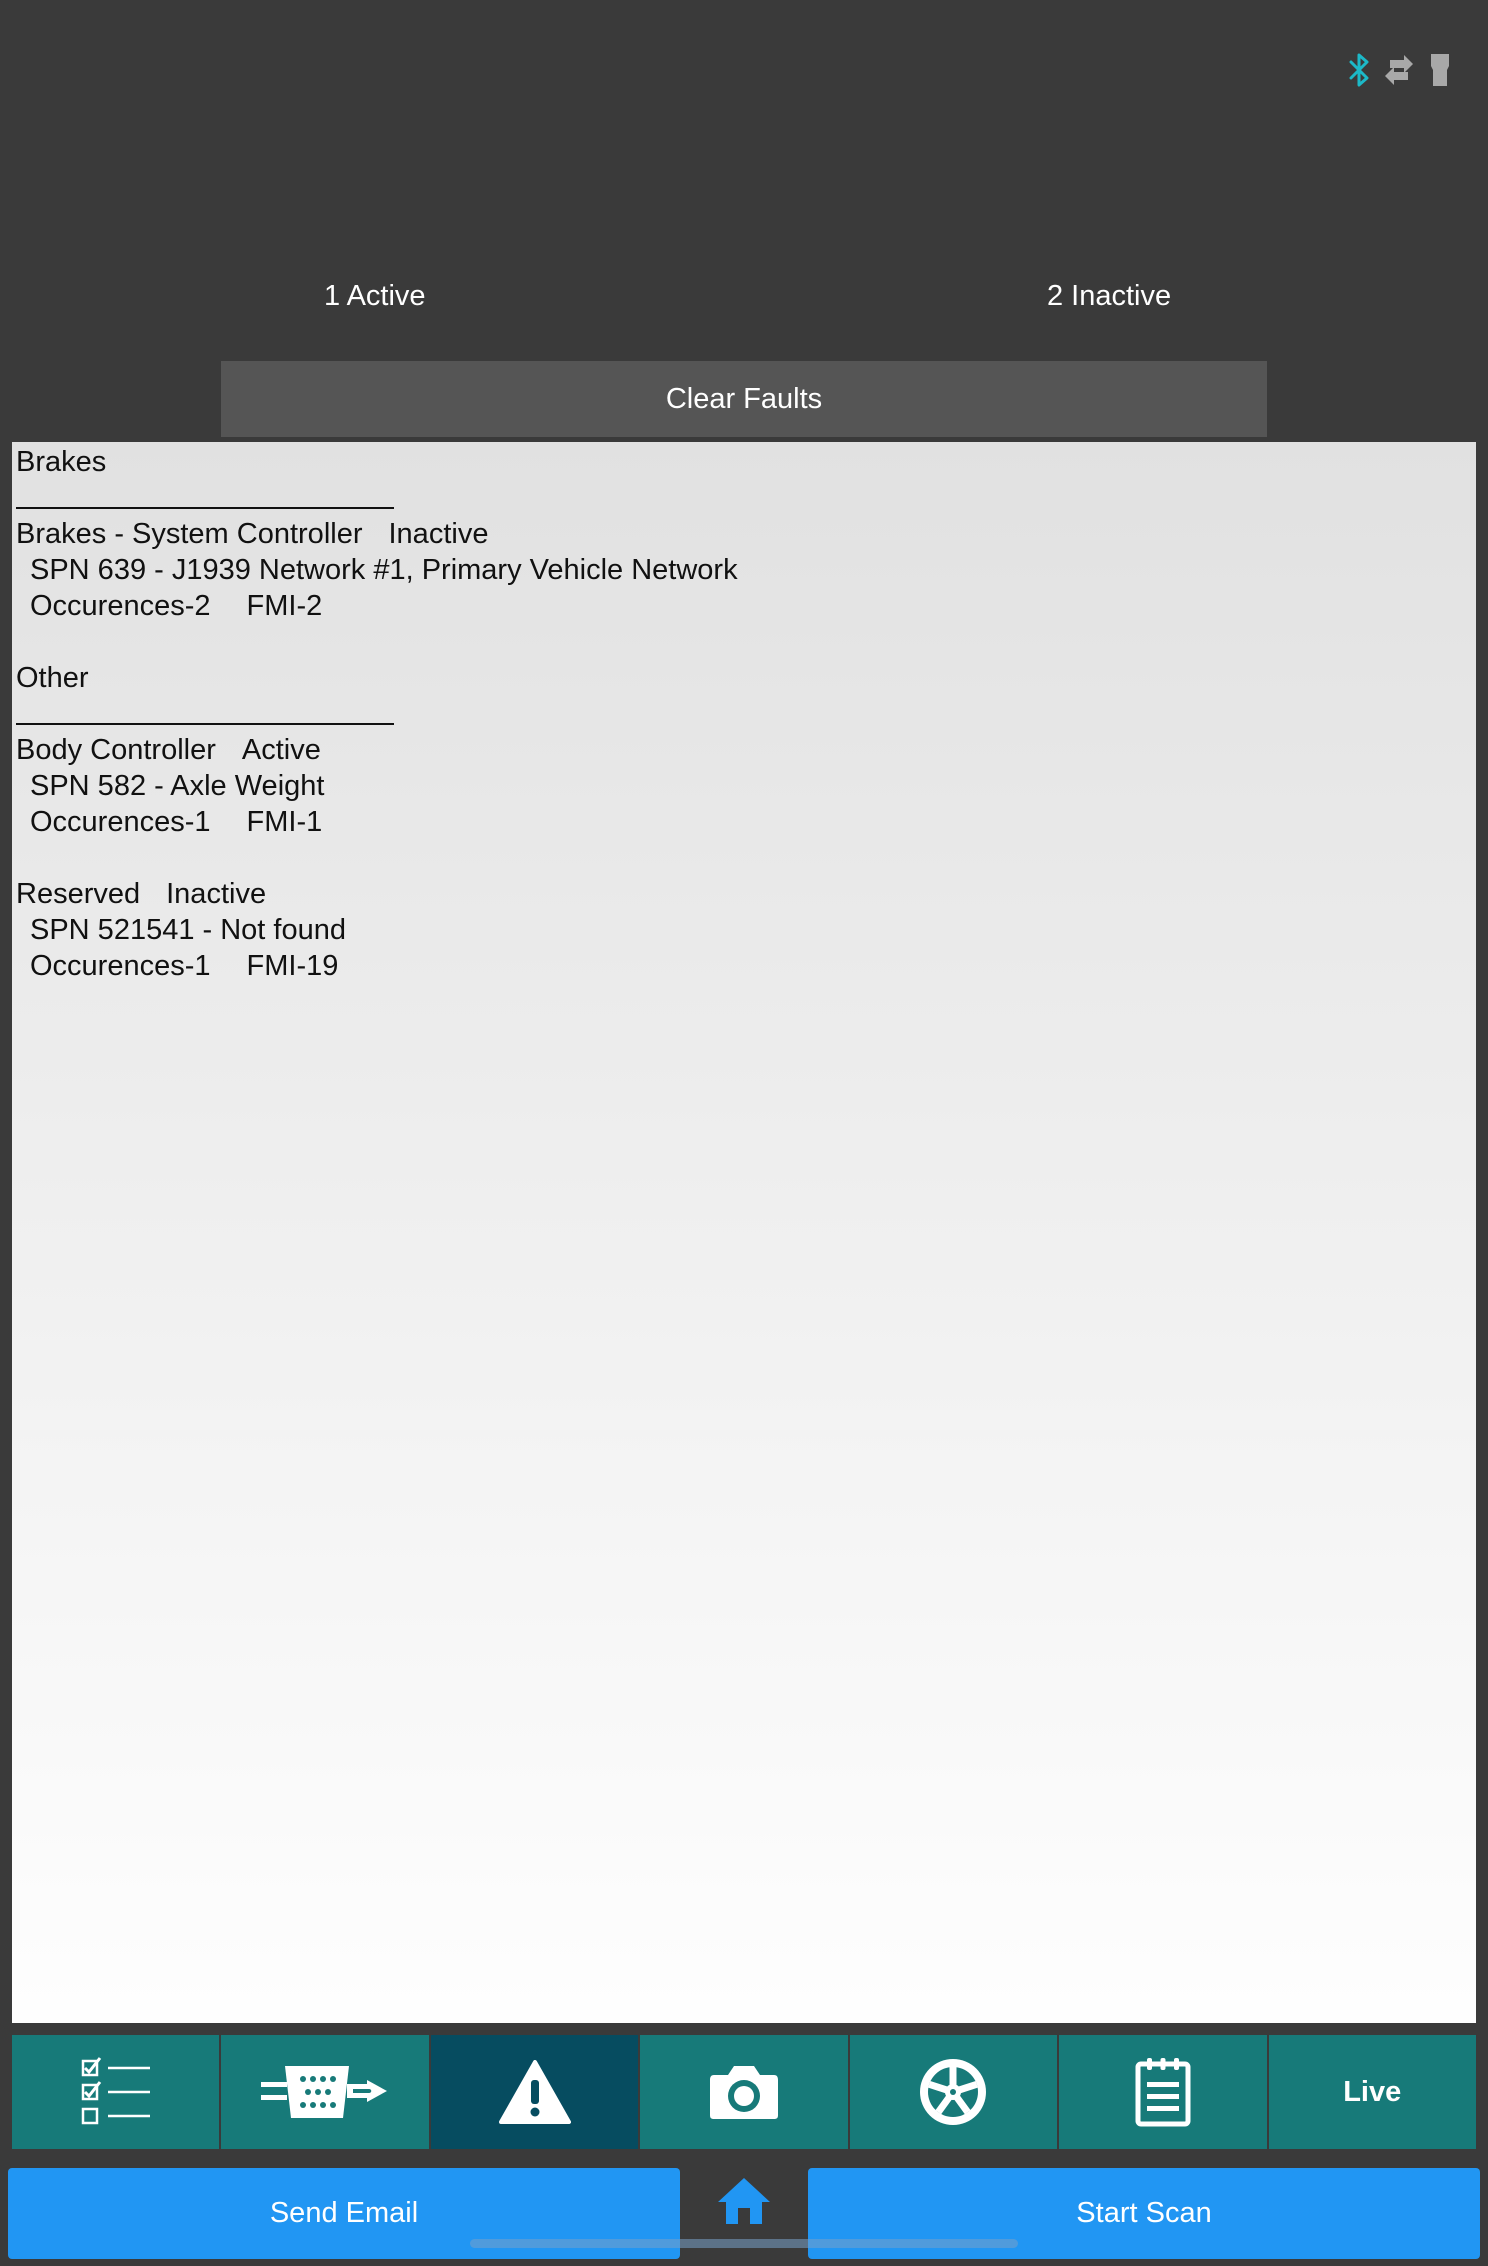  I want to click on notepad-icon, so click(1163, 2092).